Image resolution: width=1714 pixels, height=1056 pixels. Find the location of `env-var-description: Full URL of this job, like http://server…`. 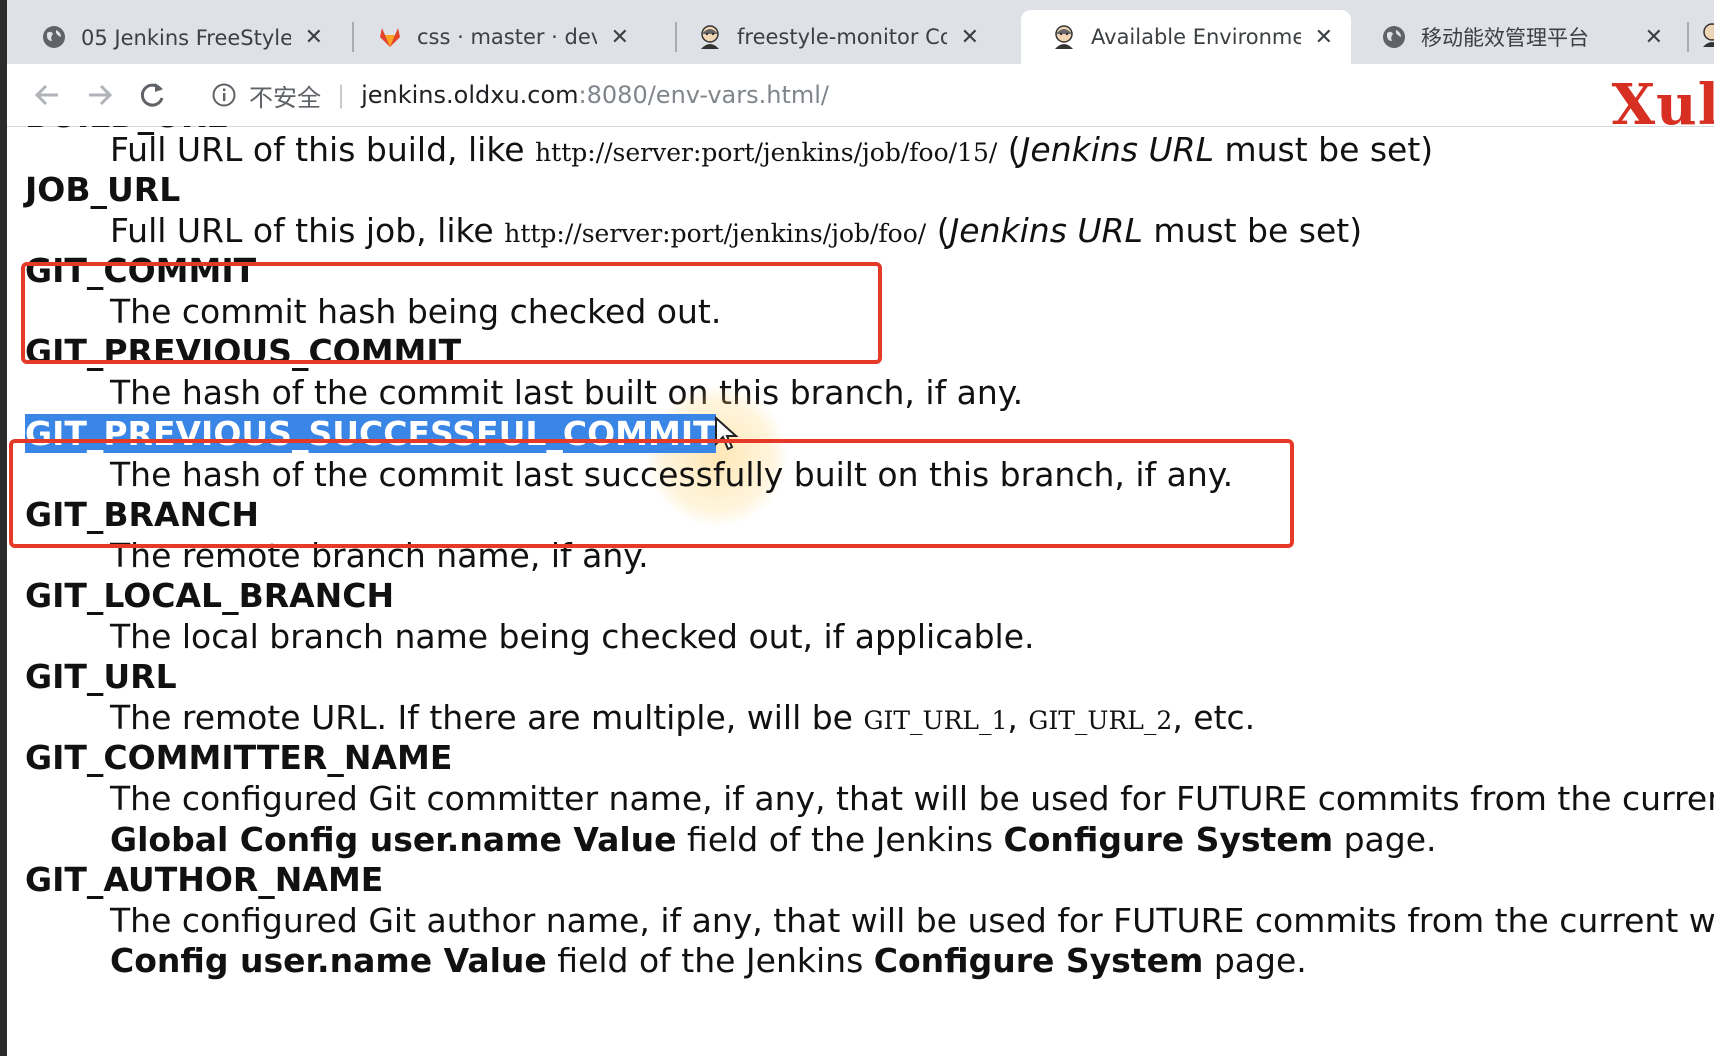

env-var-description: Full URL of this job, like http://server… is located at coordinates (736, 230).